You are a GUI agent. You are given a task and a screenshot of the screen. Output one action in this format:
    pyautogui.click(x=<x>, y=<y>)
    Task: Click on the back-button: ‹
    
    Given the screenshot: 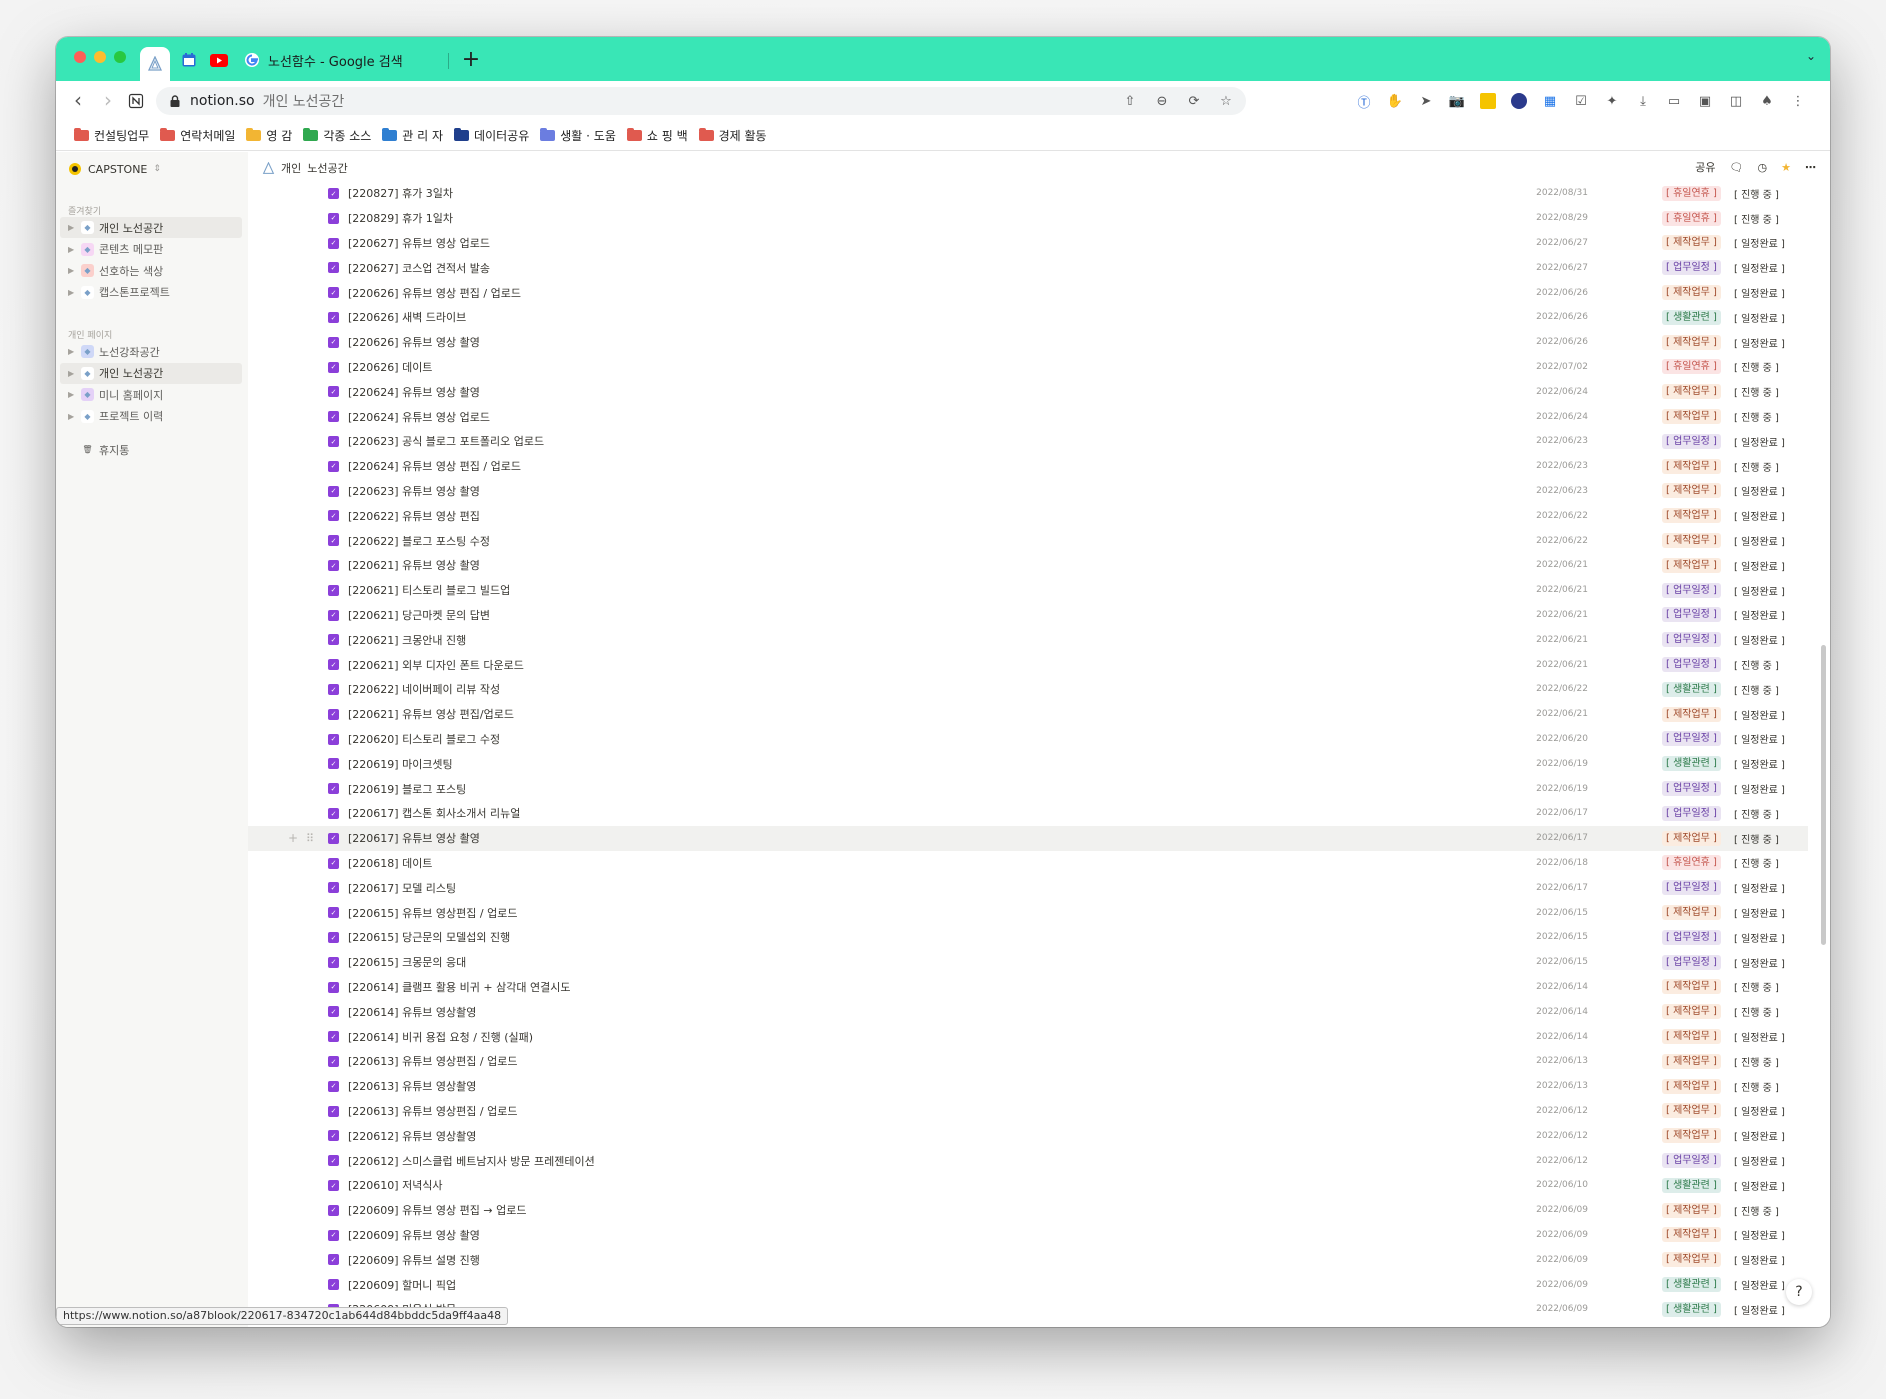 What is the action you would take?
    pyautogui.click(x=78, y=101)
    